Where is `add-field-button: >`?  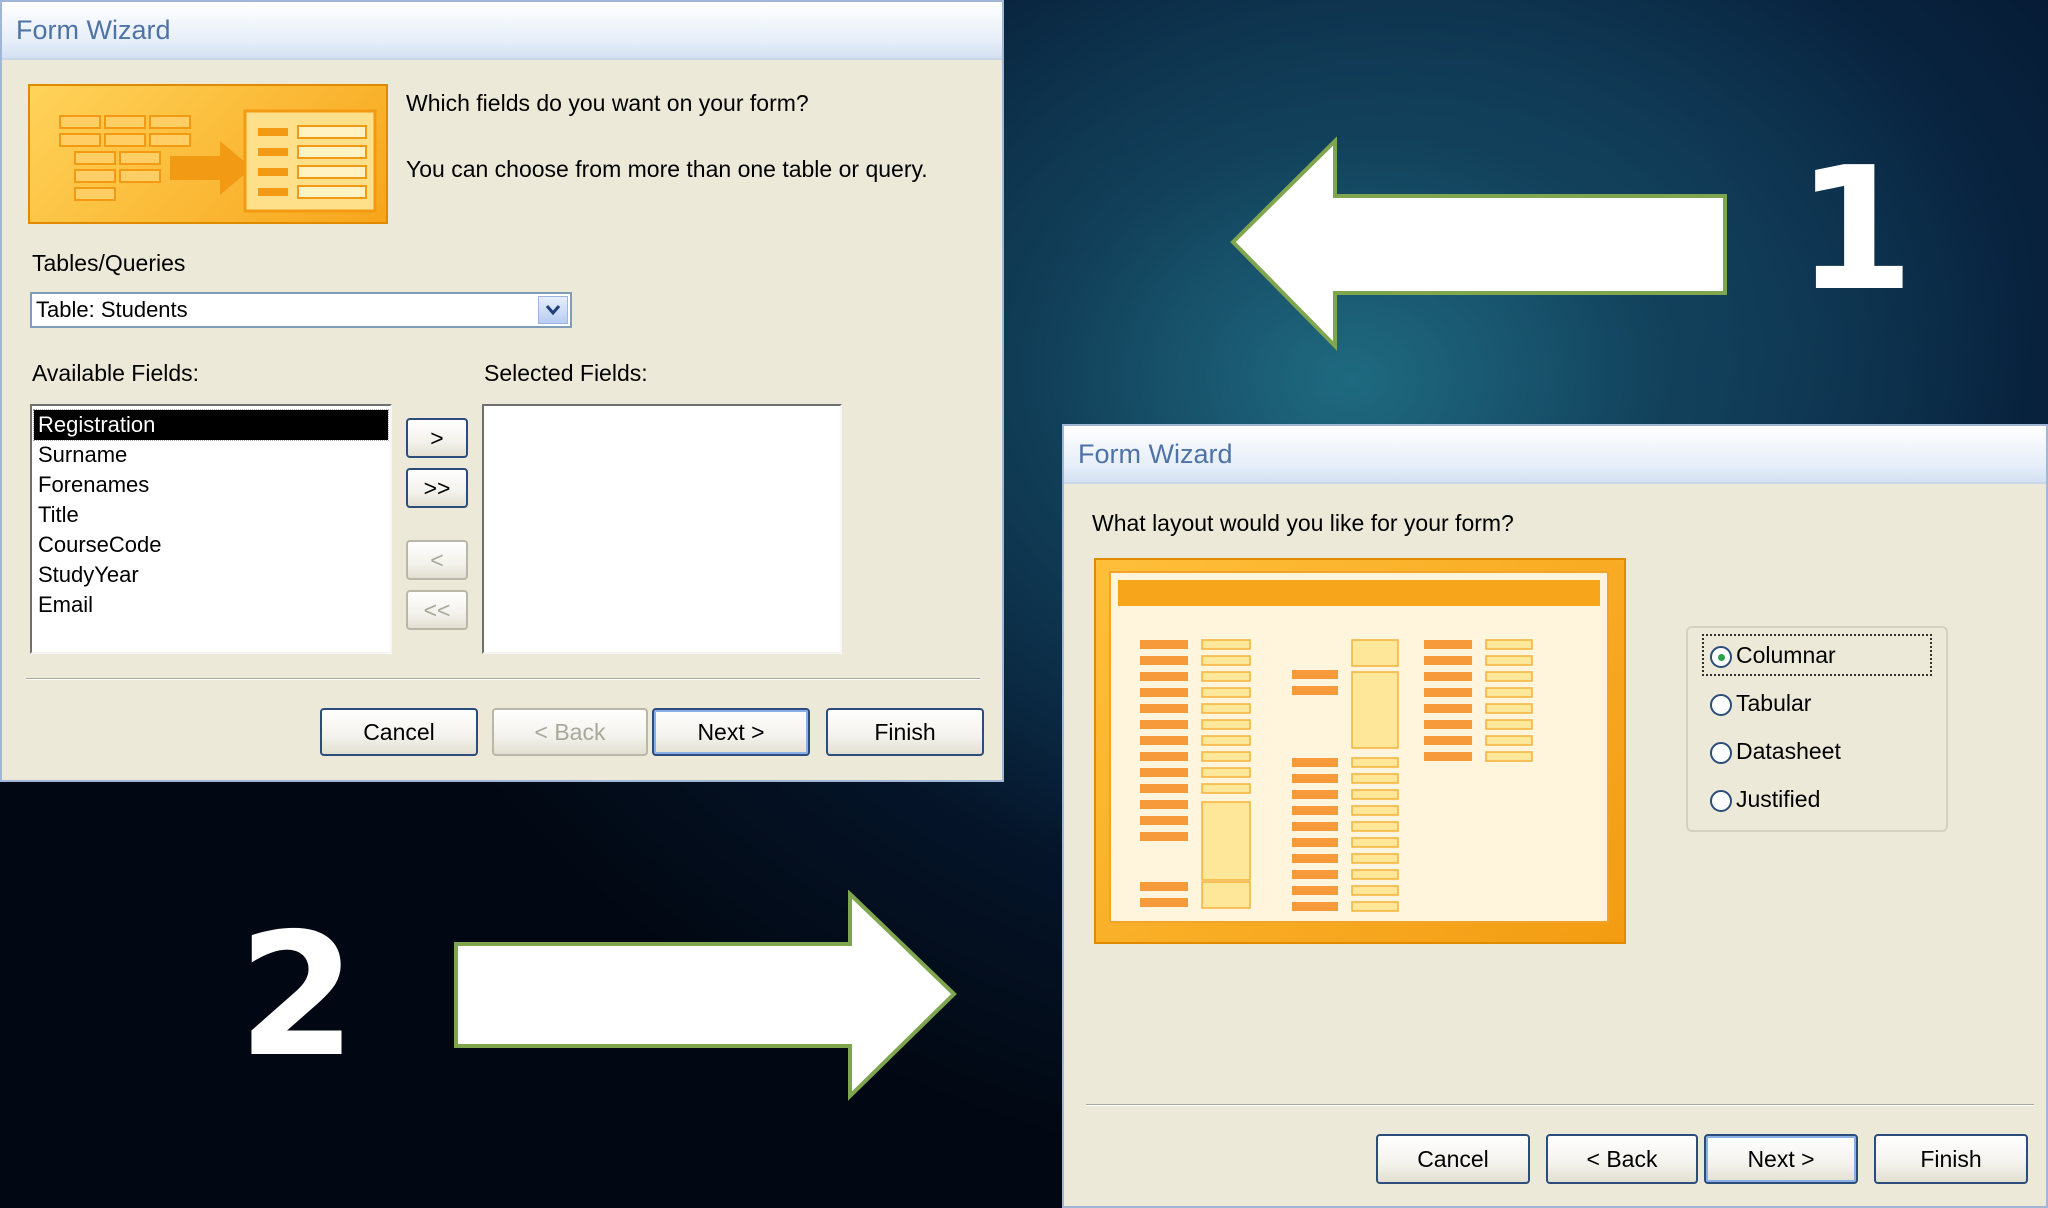 add-field-button: > is located at coordinates (437, 438).